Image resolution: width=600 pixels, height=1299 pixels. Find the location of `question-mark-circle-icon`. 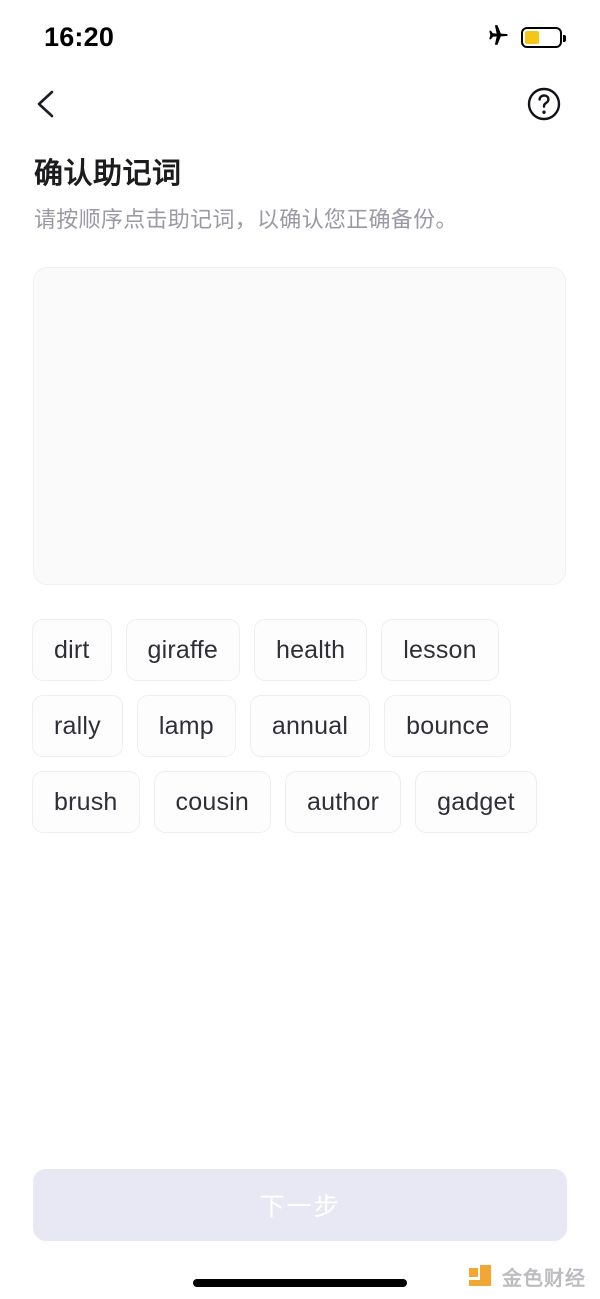

question-mark-circle-icon is located at coordinates (544, 106).